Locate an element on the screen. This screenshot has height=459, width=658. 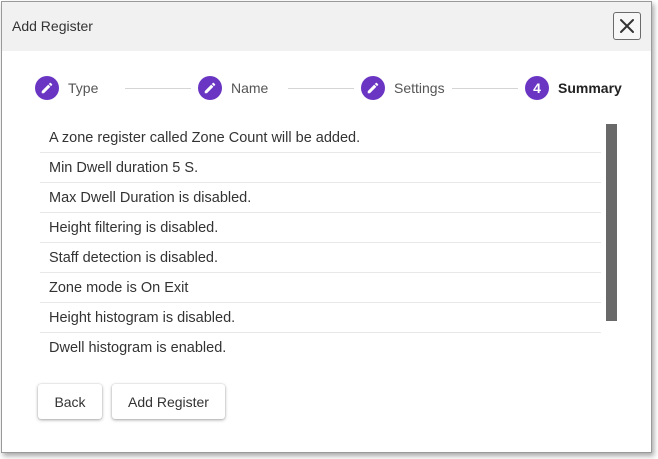
dialog-title-bar: Add Register is located at coordinates (326, 26).